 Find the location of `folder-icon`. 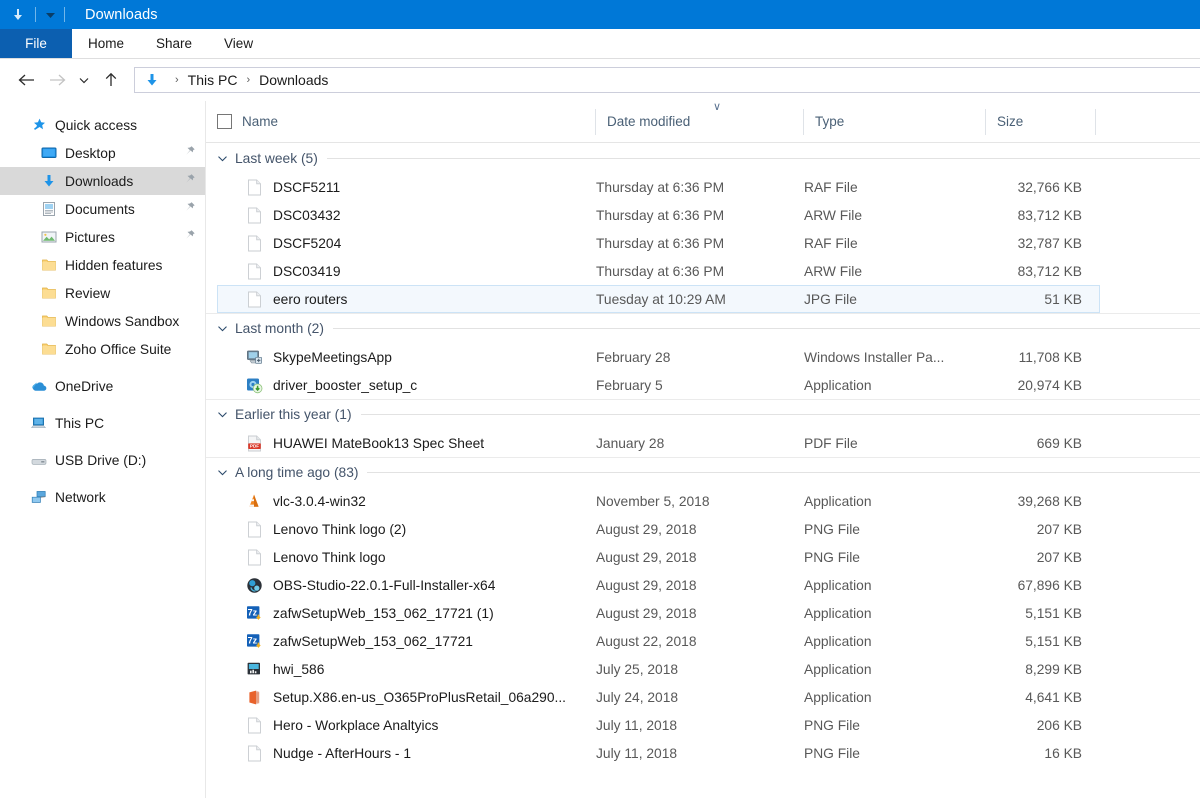

folder-icon is located at coordinates (49, 265).